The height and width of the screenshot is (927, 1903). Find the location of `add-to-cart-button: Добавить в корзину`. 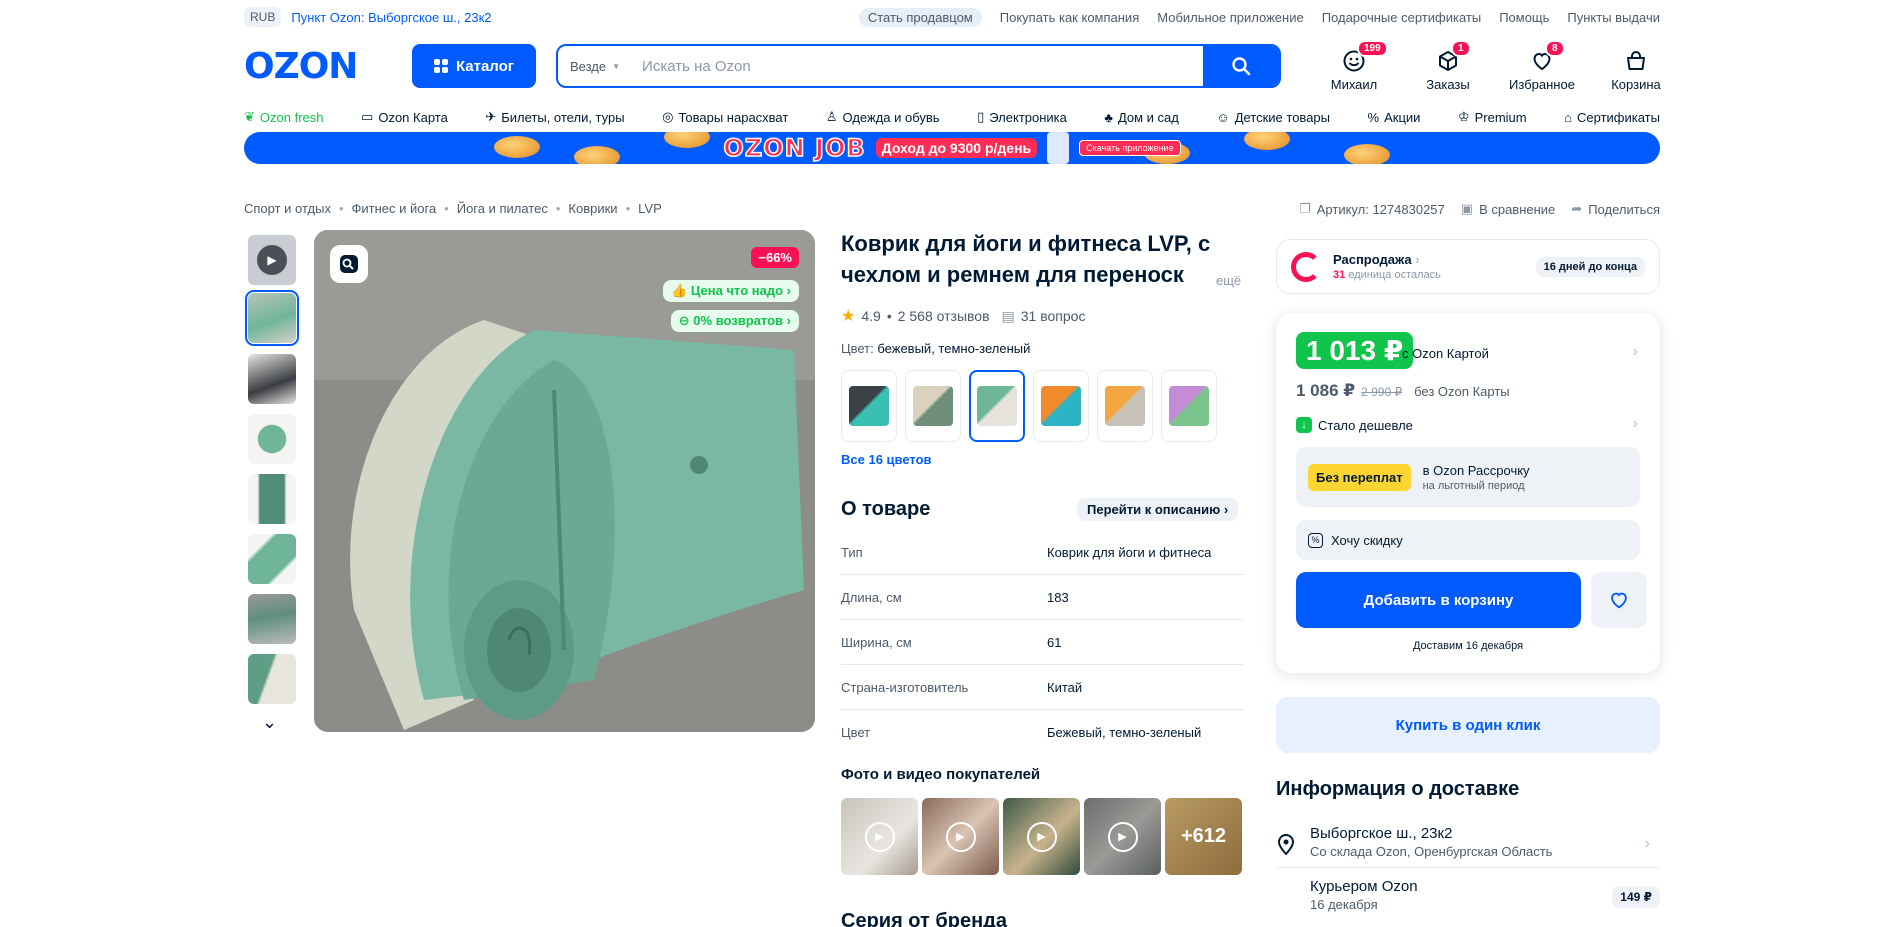

add-to-cart-button: Добавить в корзину is located at coordinates (1438, 600).